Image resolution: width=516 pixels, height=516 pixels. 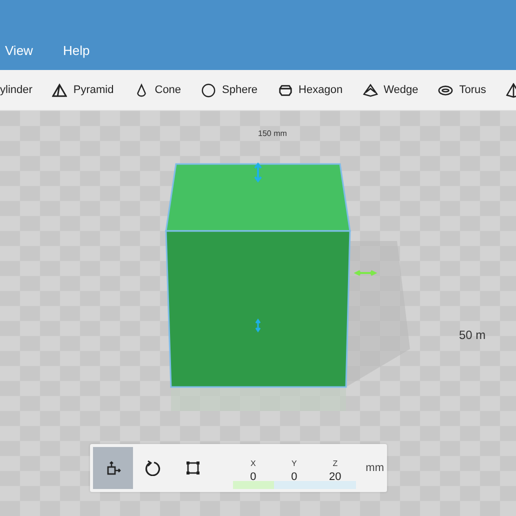 What do you see at coordinates (335, 463) in the screenshot?
I see `axis-label: Z` at bounding box center [335, 463].